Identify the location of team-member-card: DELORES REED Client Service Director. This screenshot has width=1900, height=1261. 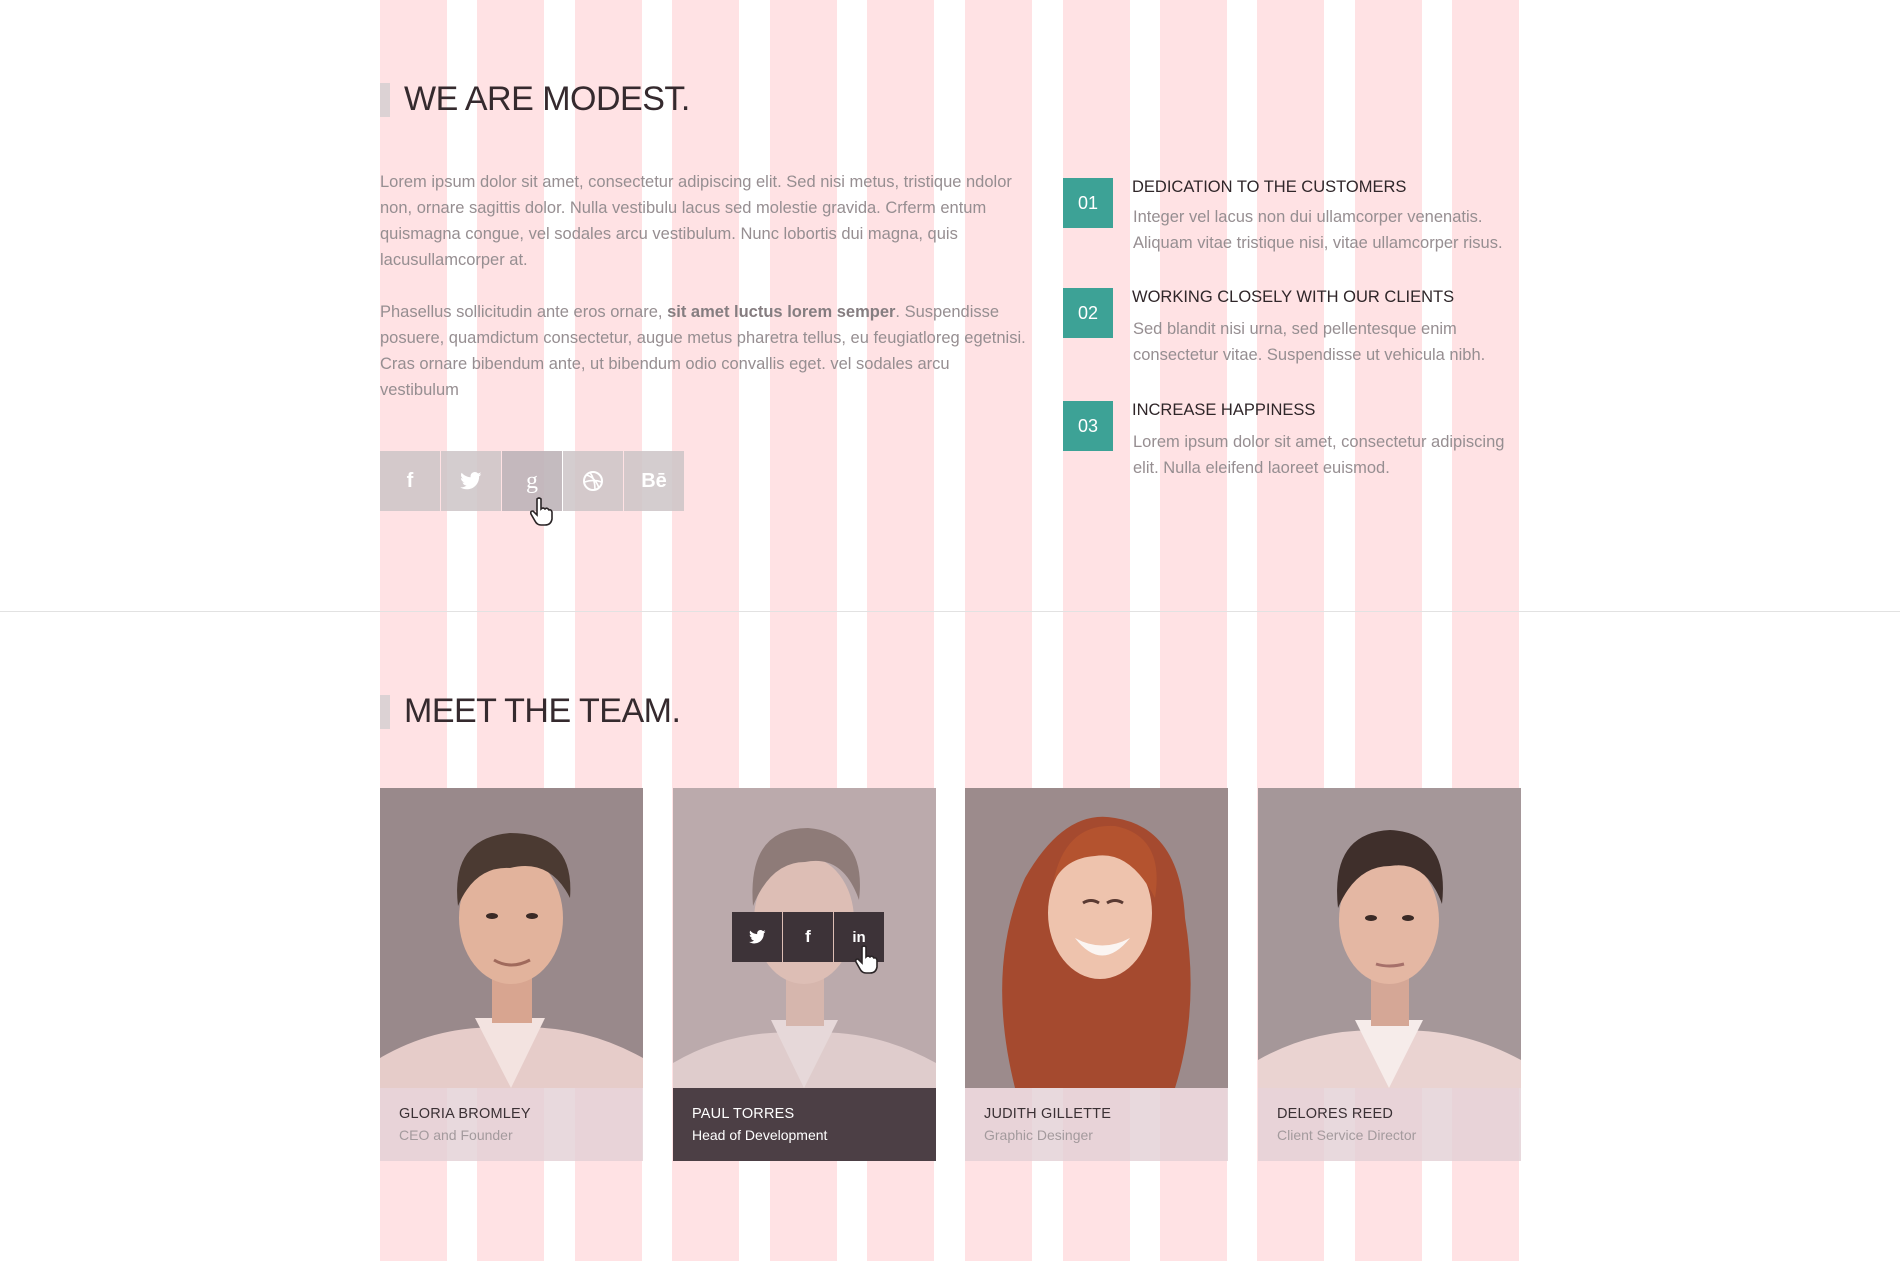
(1389, 974).